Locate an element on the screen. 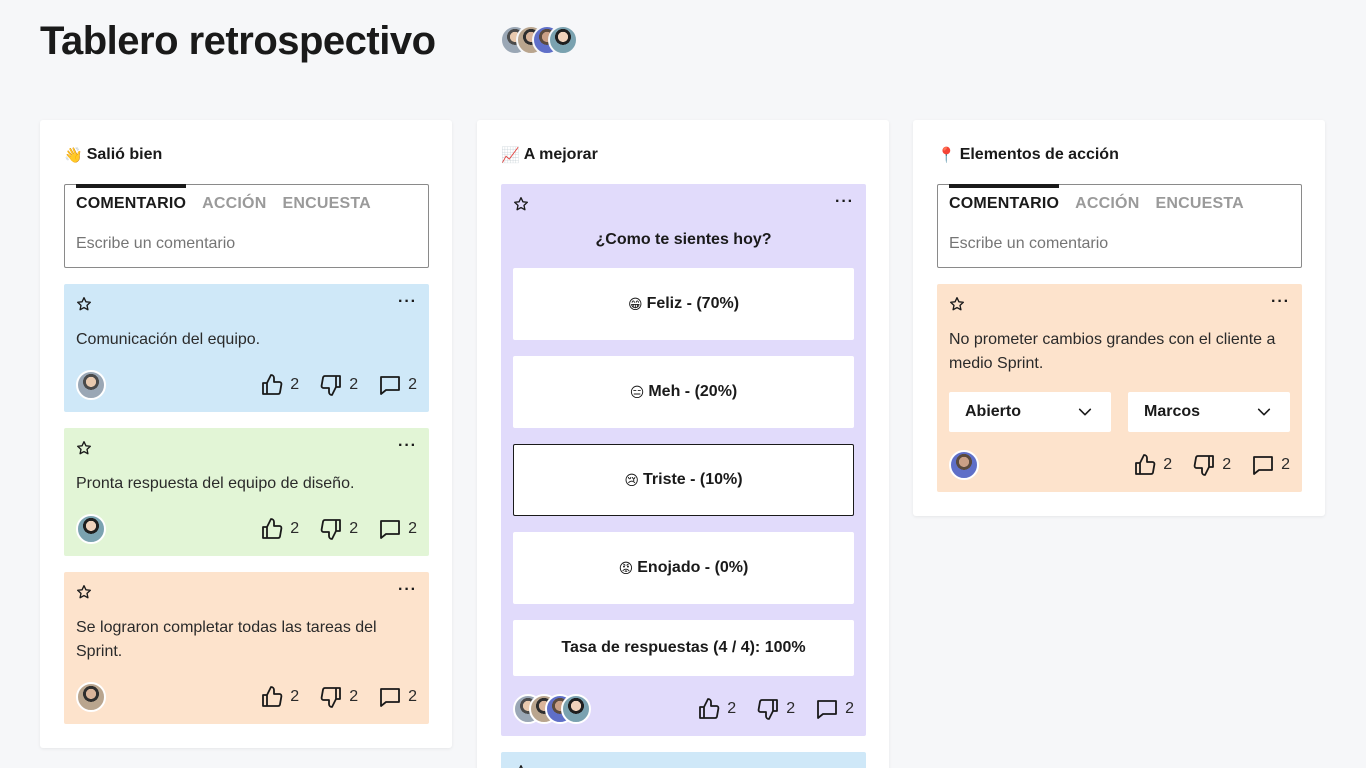  poll-question: ¿Como te sientes hoy? is located at coordinates (683, 239).